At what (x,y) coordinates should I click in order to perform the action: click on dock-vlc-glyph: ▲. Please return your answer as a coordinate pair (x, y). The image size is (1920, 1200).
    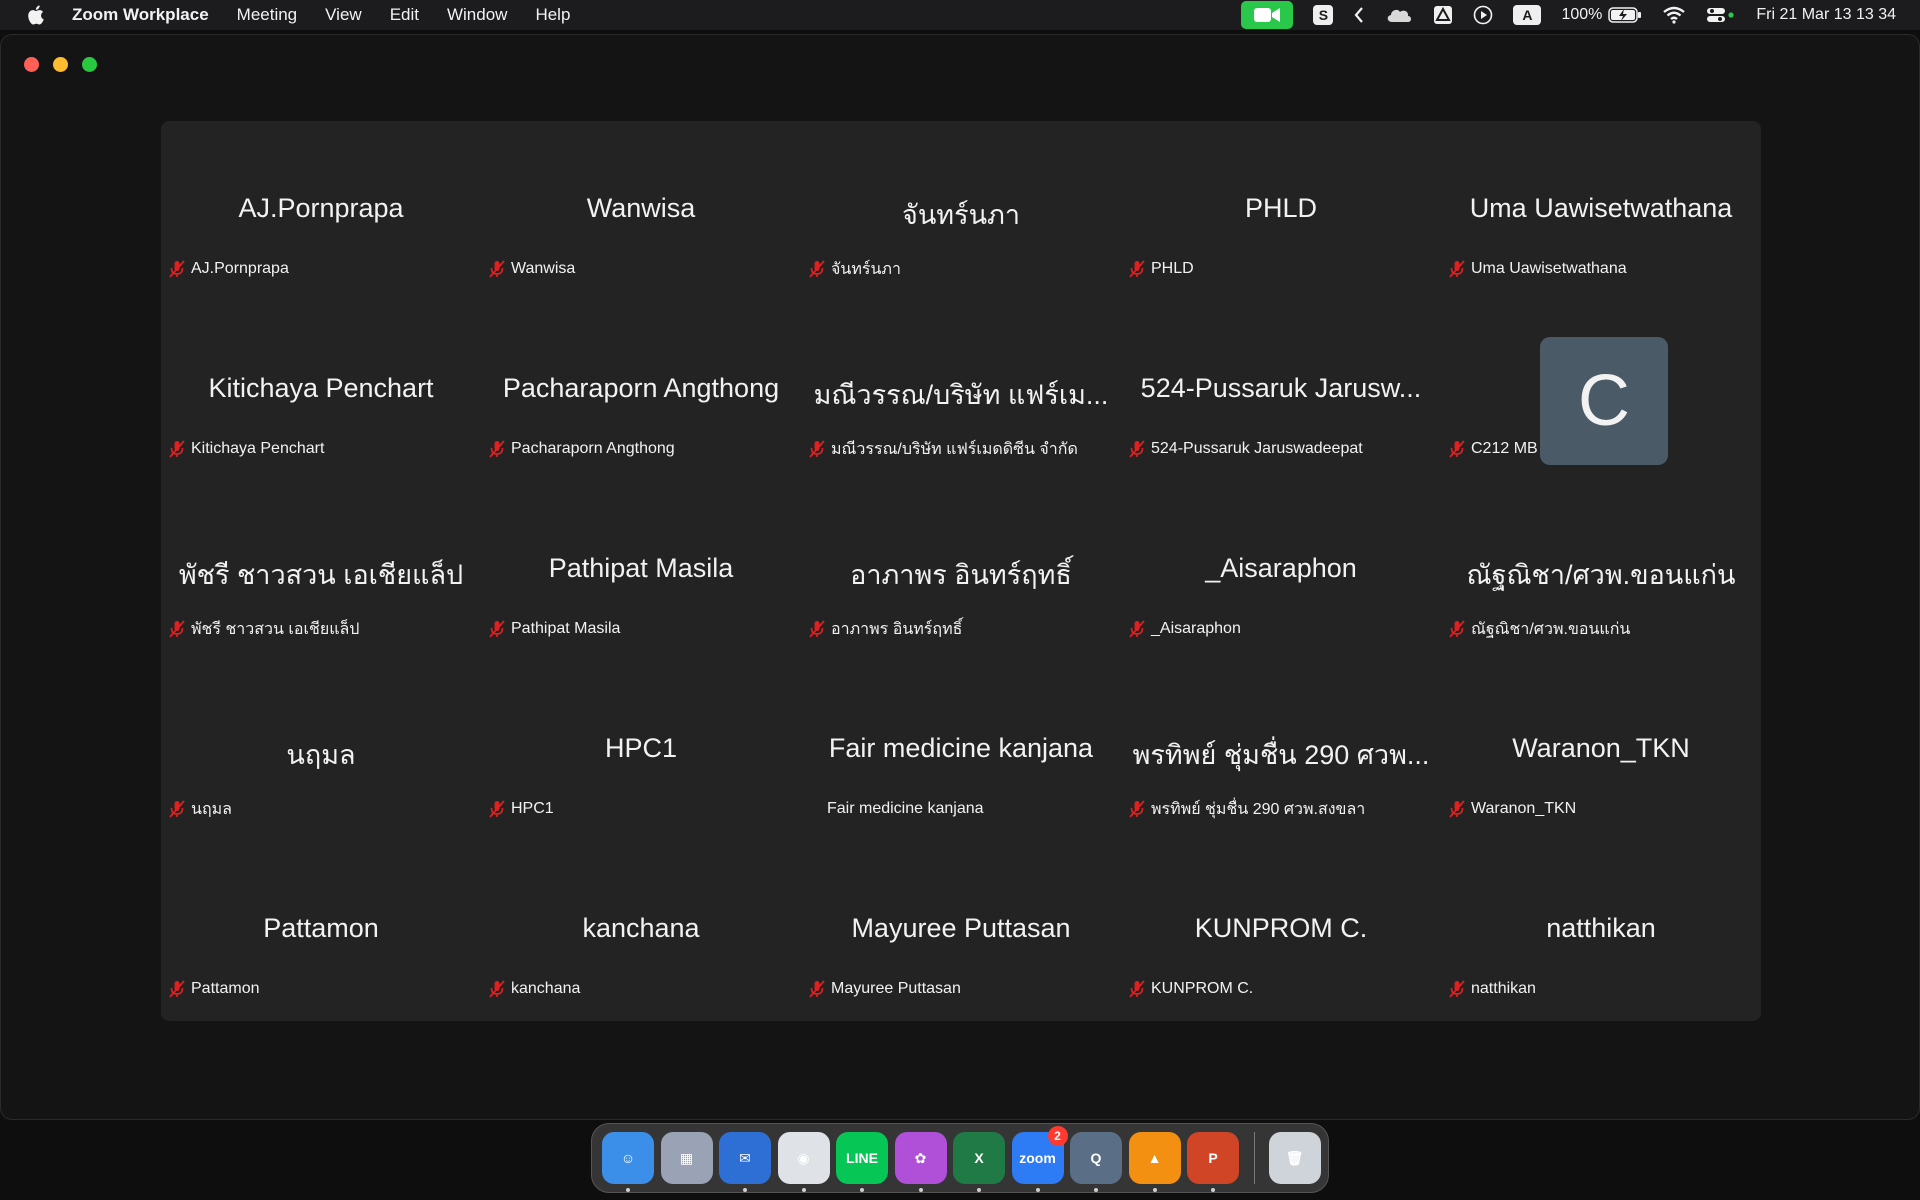
    Looking at the image, I should click on (1154, 1158).